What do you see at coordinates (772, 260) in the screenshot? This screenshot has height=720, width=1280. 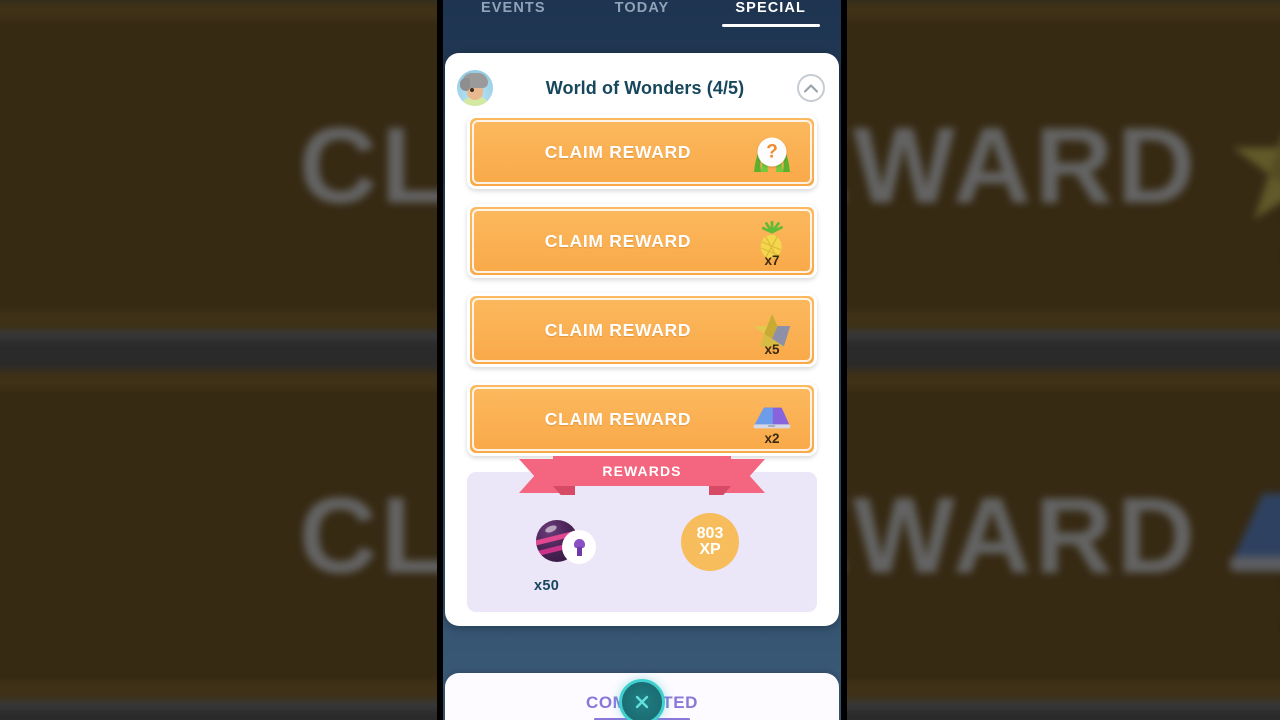 I see `claim-reward-multiplier: x7` at bounding box center [772, 260].